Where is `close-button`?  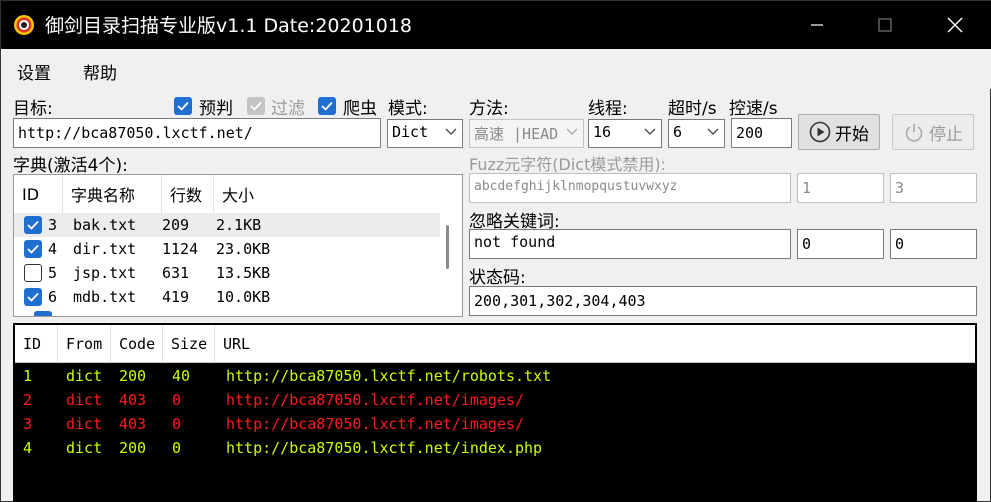
close-button is located at coordinates (955, 25).